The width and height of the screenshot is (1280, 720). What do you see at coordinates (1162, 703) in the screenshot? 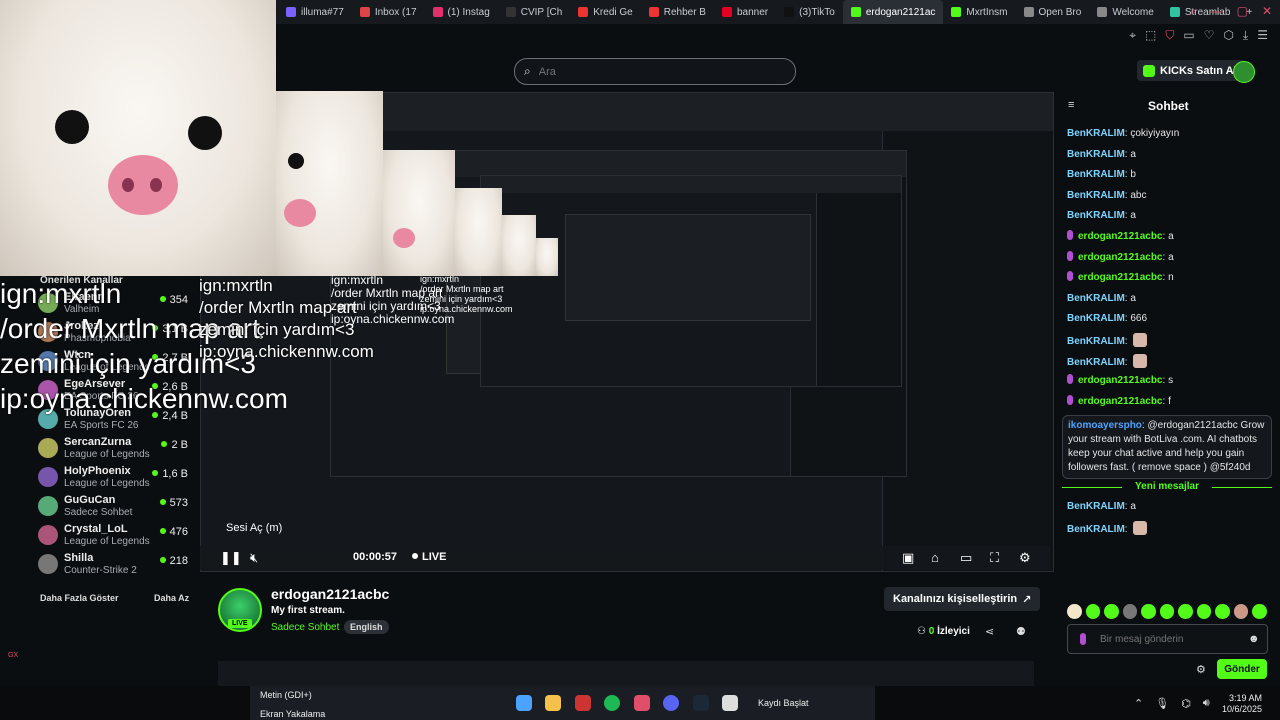
I see `mic-icon: 🎙︎` at bounding box center [1162, 703].